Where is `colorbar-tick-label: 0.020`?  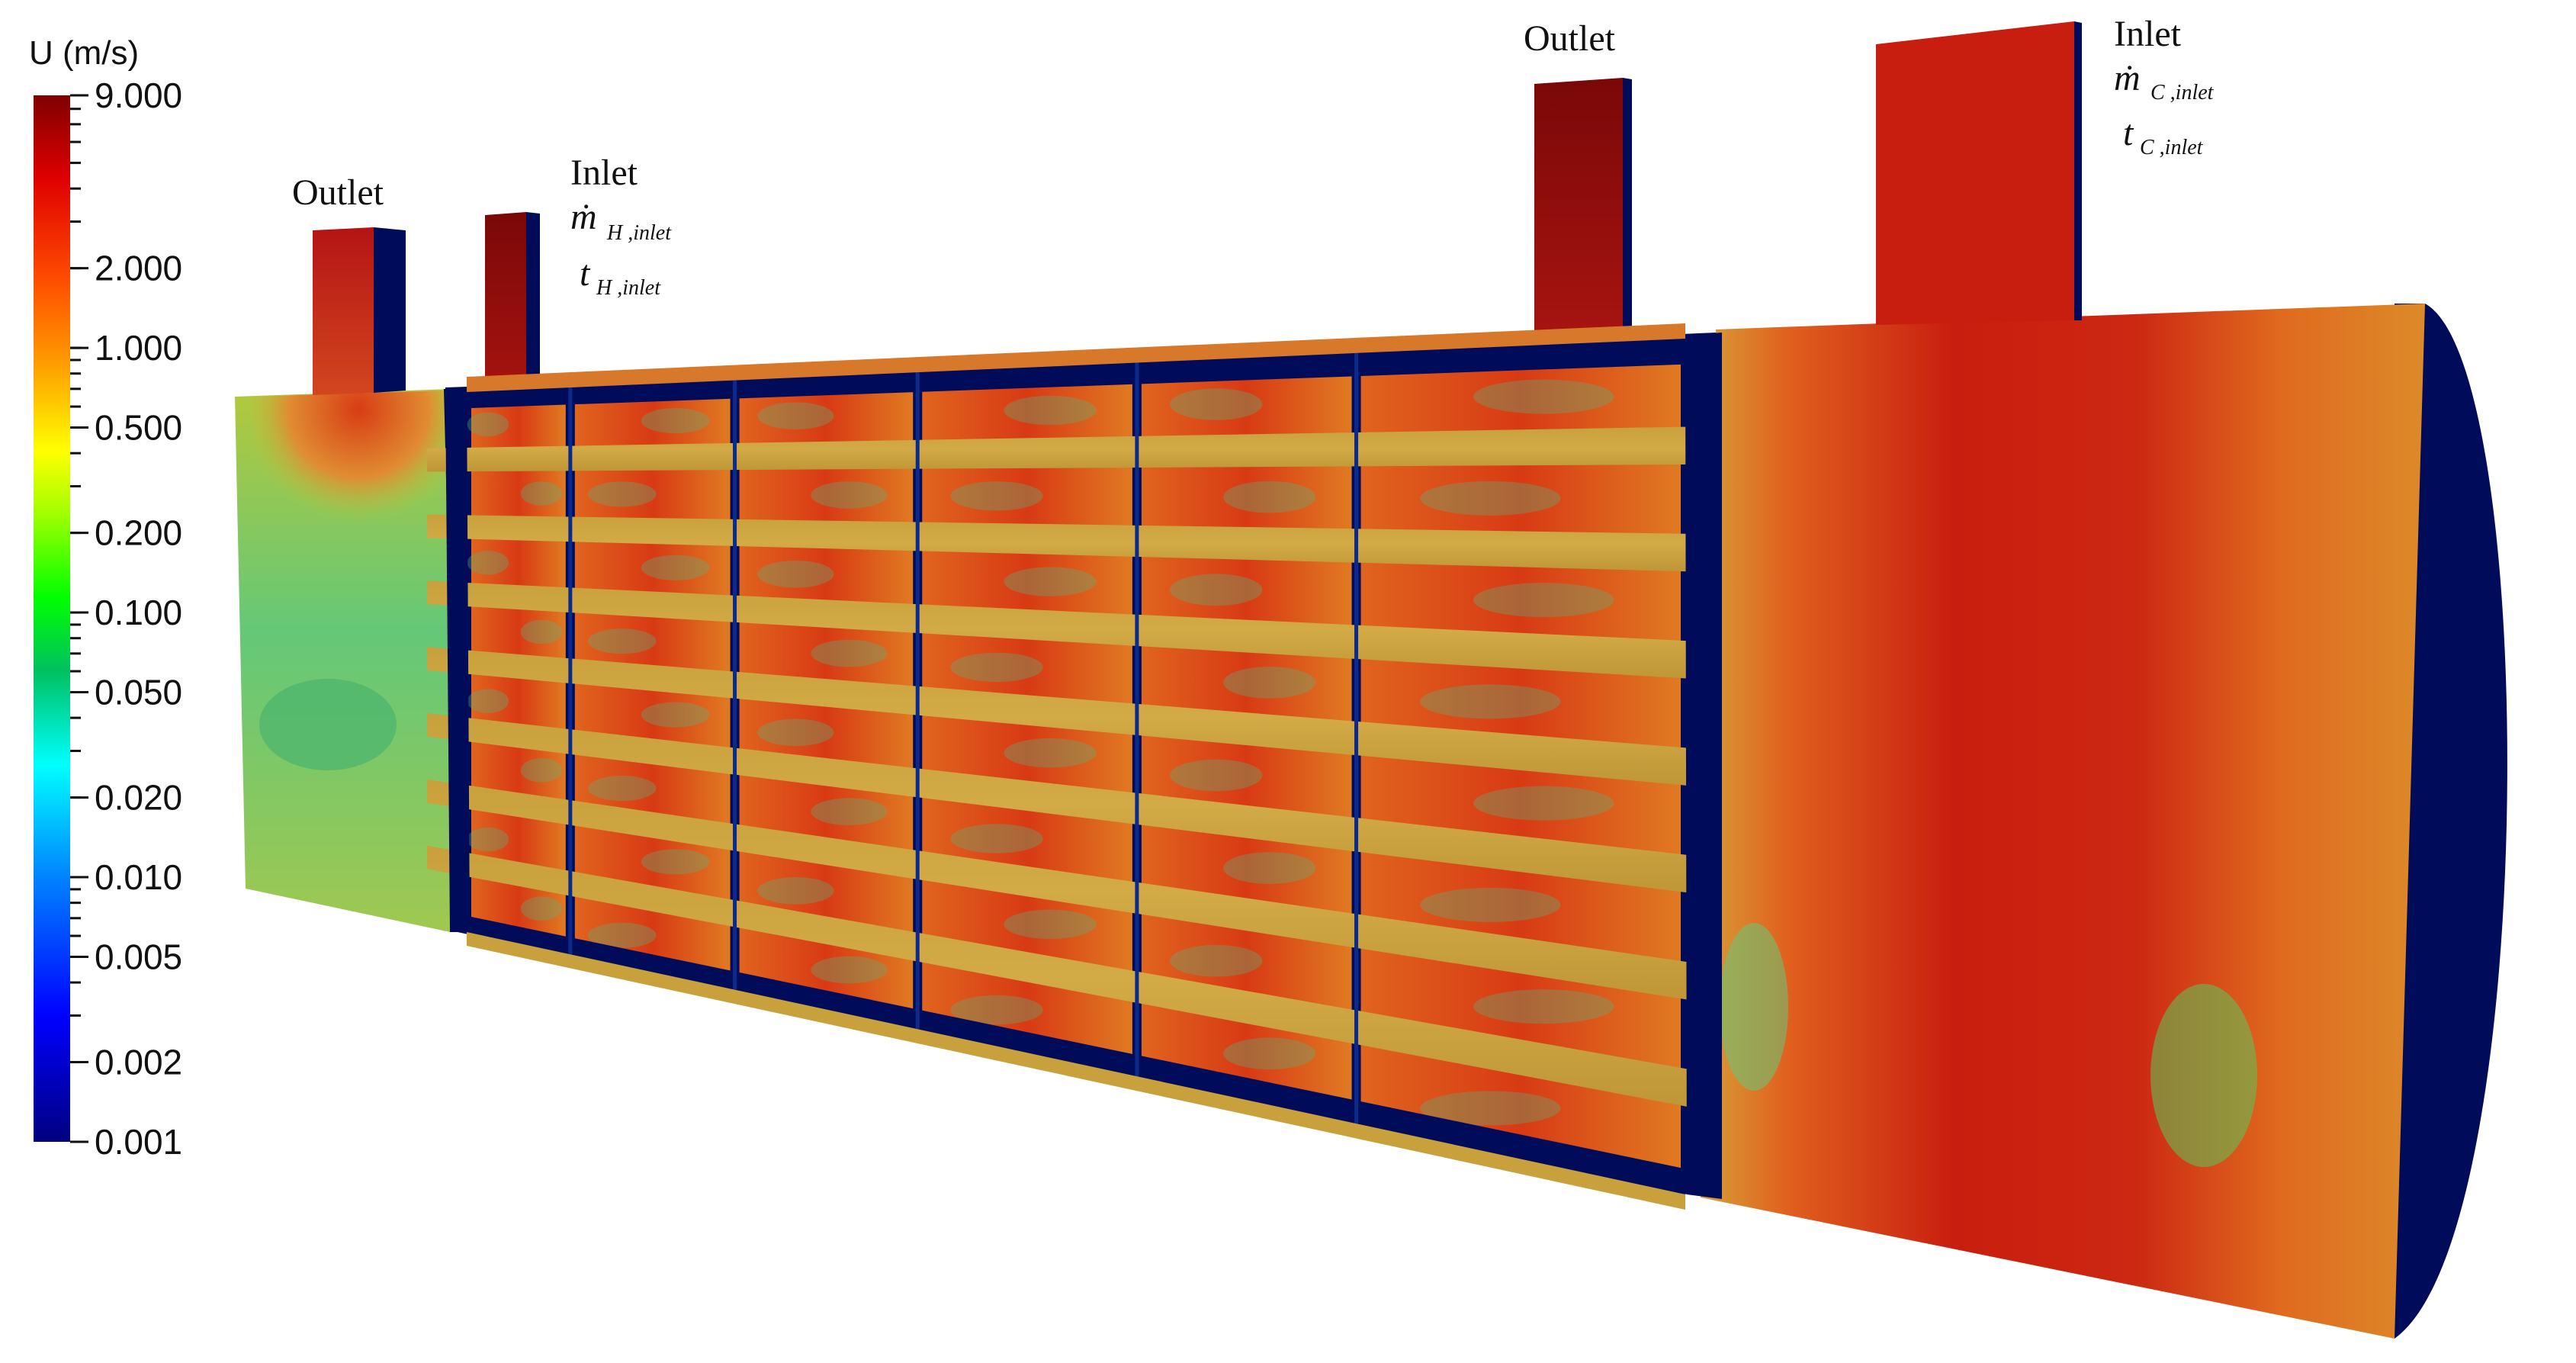
colorbar-tick-label: 0.020 is located at coordinates (138, 798).